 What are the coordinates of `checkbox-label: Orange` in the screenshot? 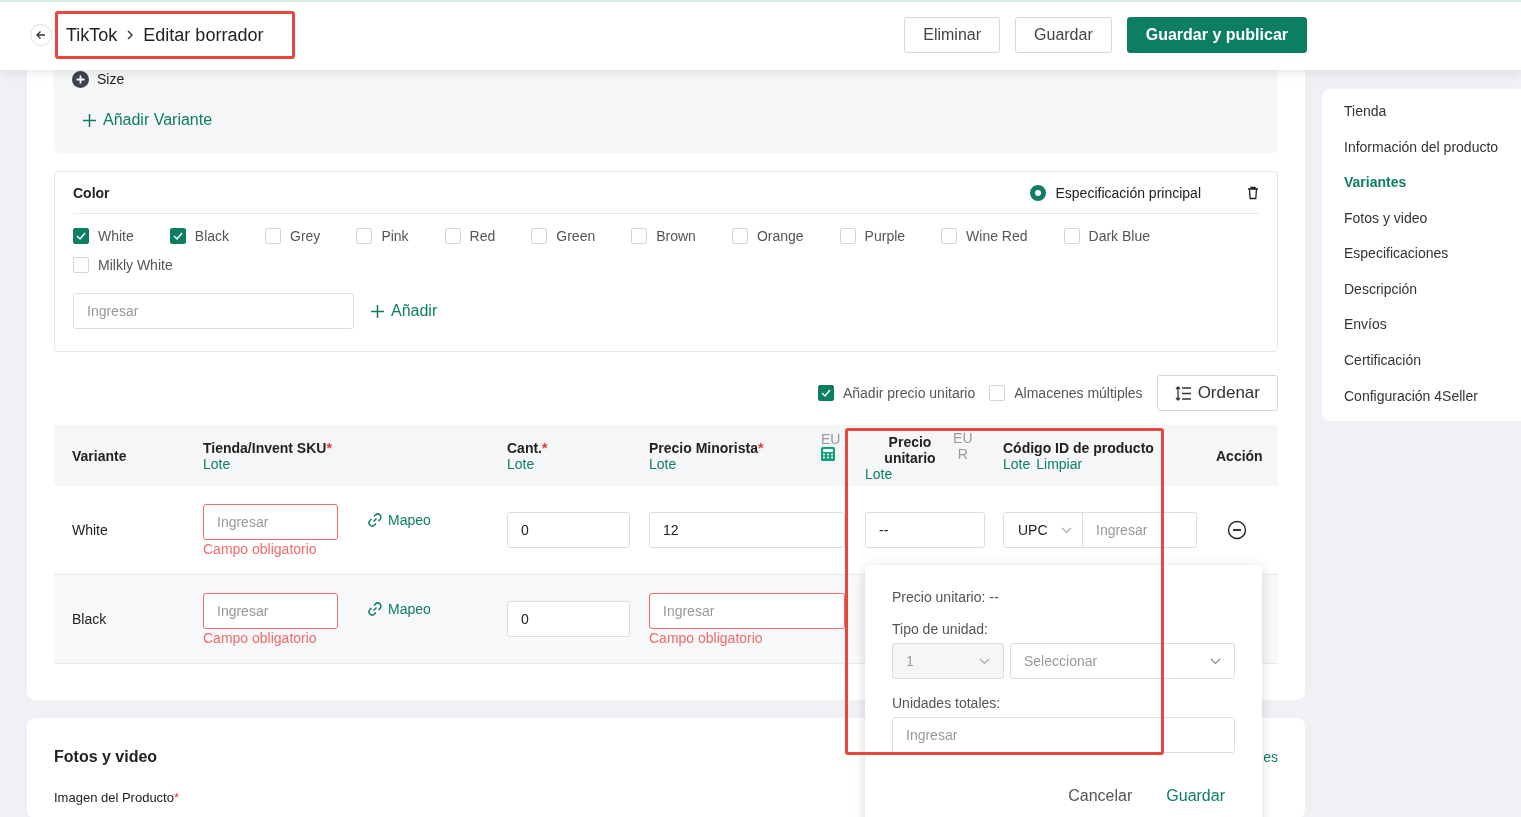 It's located at (780, 236).